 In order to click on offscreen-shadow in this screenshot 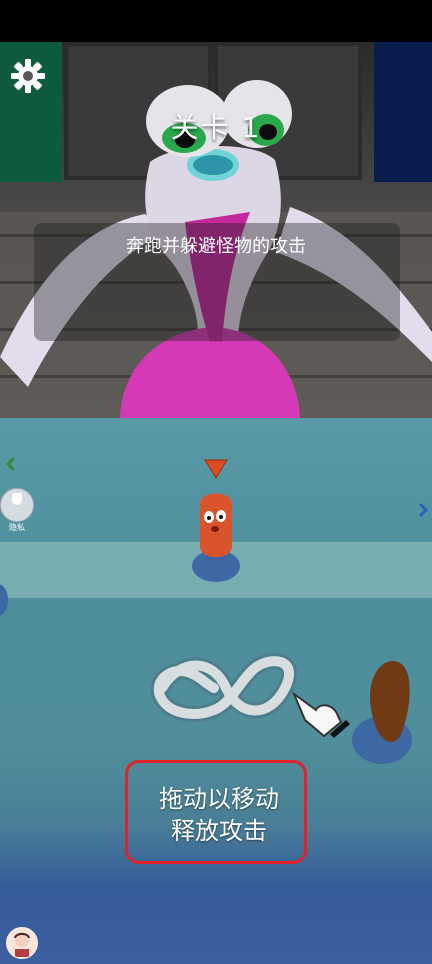, I will do `click(4, 600)`.